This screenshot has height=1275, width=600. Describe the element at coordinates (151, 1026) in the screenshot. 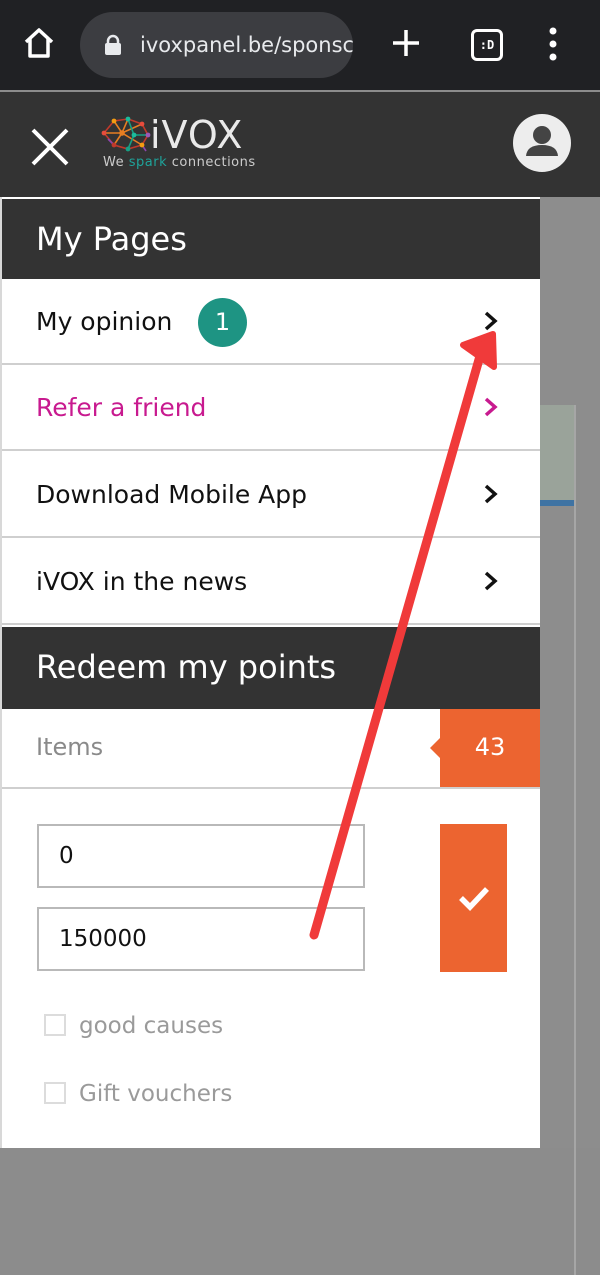

I see `checkbox-label: good causes` at that location.